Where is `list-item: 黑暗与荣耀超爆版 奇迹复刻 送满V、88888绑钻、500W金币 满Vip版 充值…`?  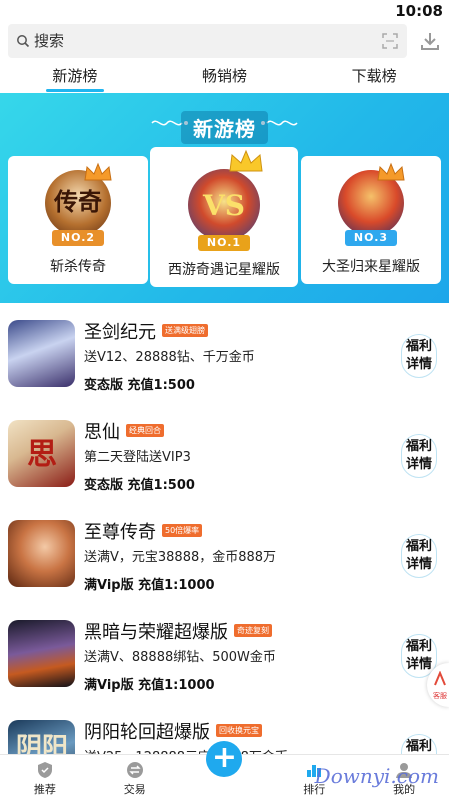
list-item: 黑暗与荣耀超爆版 奇迹复刻 送满V、88888绑钻、500W金币 满Vip版 充值… is located at coordinates (224, 662).